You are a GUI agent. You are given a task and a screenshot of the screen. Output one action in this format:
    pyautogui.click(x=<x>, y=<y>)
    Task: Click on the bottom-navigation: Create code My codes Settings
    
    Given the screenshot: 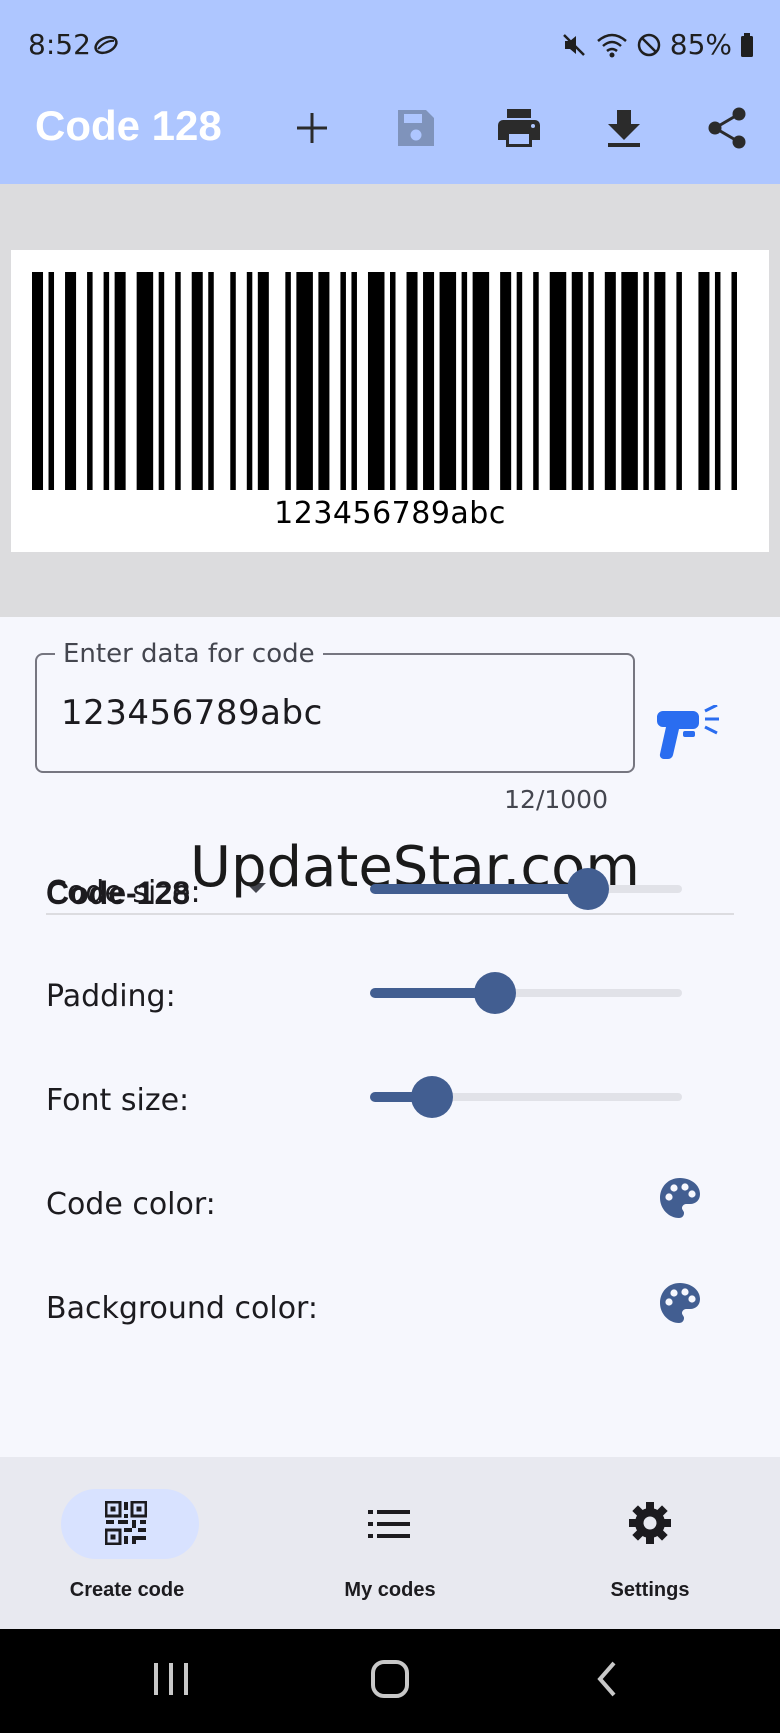 What is the action you would take?
    pyautogui.click(x=390, y=1543)
    